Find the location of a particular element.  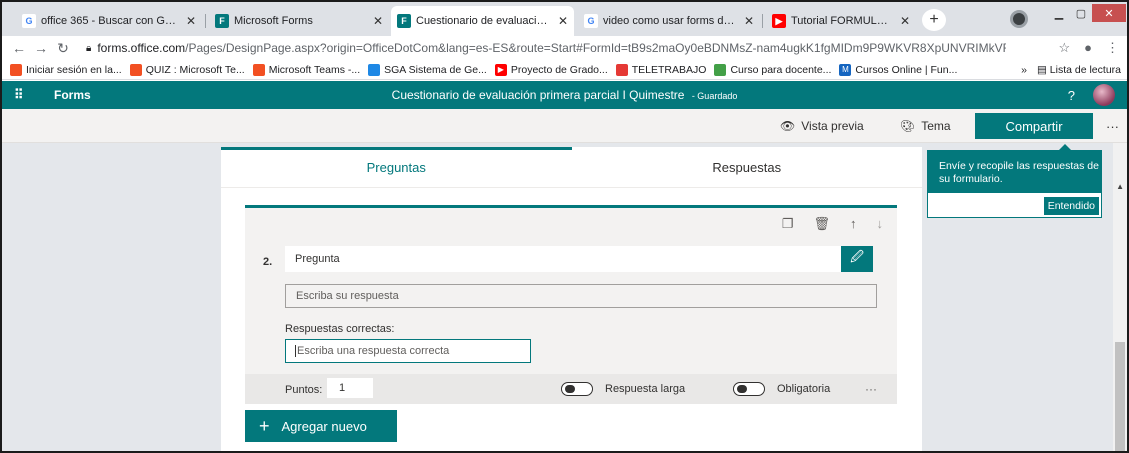

maximize-icon: ▢ is located at coordinates (1081, 13).